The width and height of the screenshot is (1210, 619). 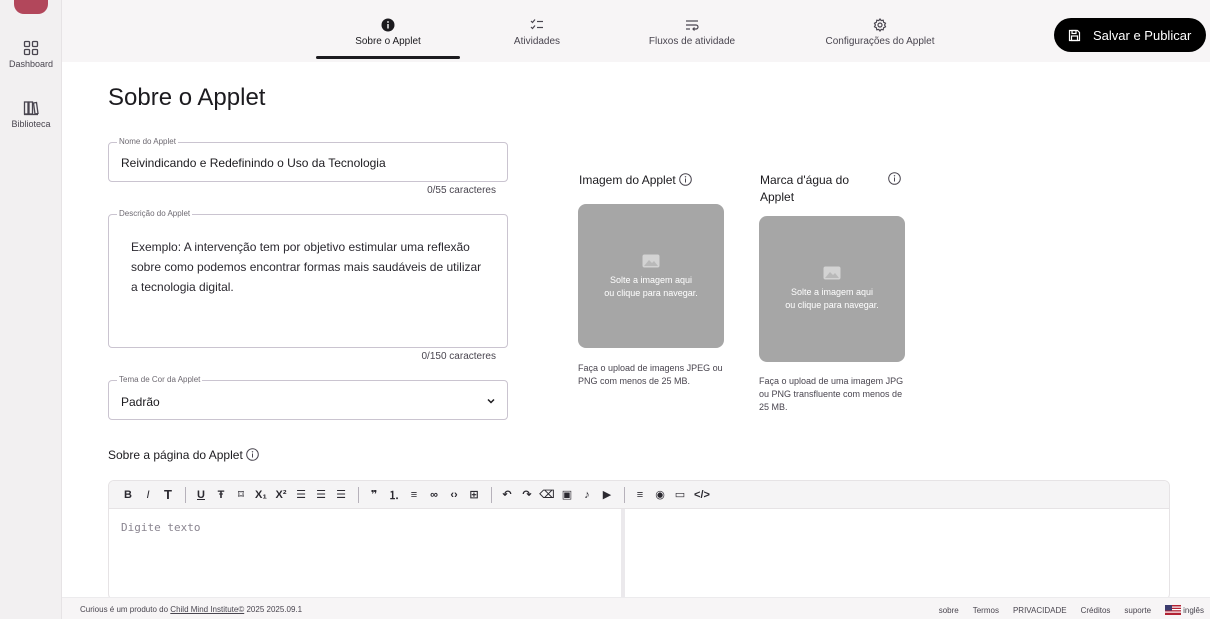 I want to click on applet-description-label: Descrição do Applet, so click(x=155, y=213).